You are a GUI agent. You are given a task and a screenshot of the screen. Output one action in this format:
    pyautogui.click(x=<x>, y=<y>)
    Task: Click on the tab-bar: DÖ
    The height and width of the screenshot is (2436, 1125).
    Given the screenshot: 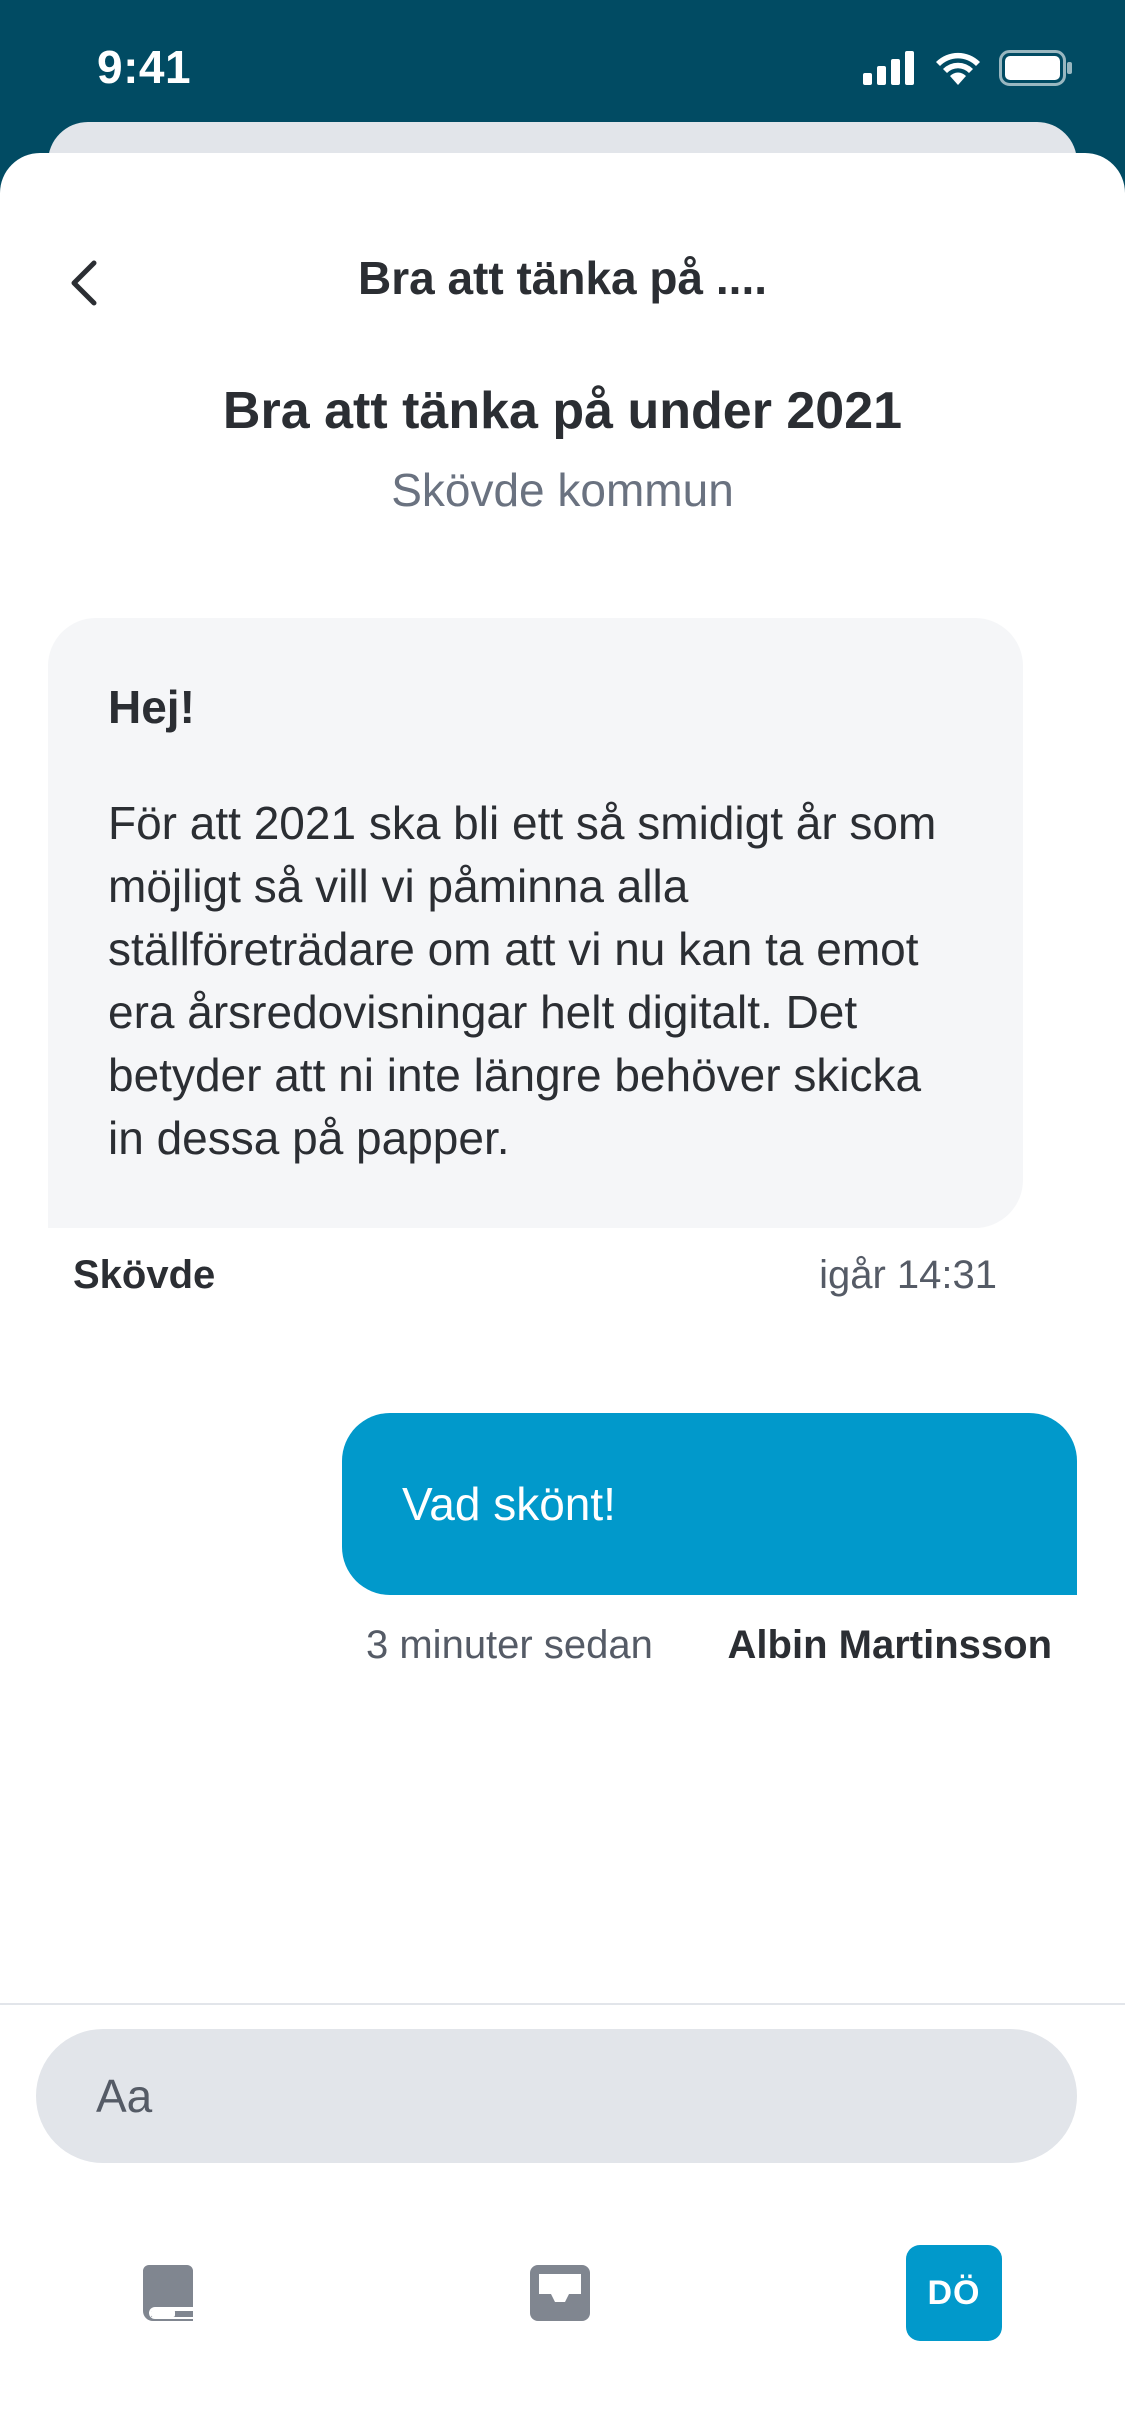 What is the action you would take?
    pyautogui.click(x=562, y=2293)
    